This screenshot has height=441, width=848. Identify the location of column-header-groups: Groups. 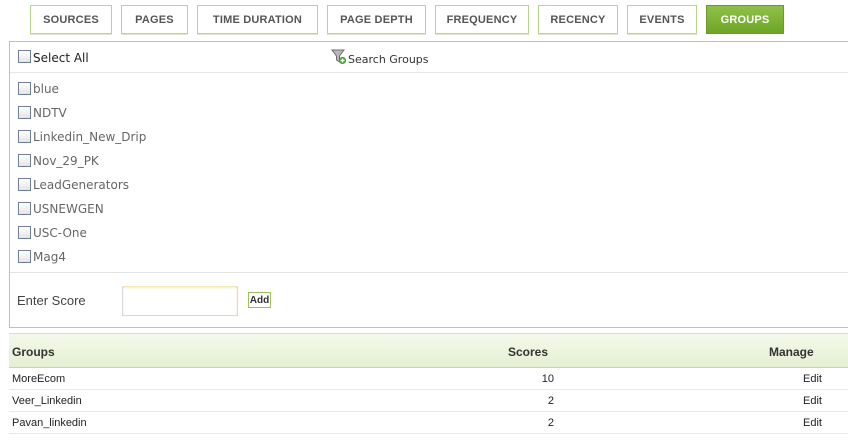
(33, 352).